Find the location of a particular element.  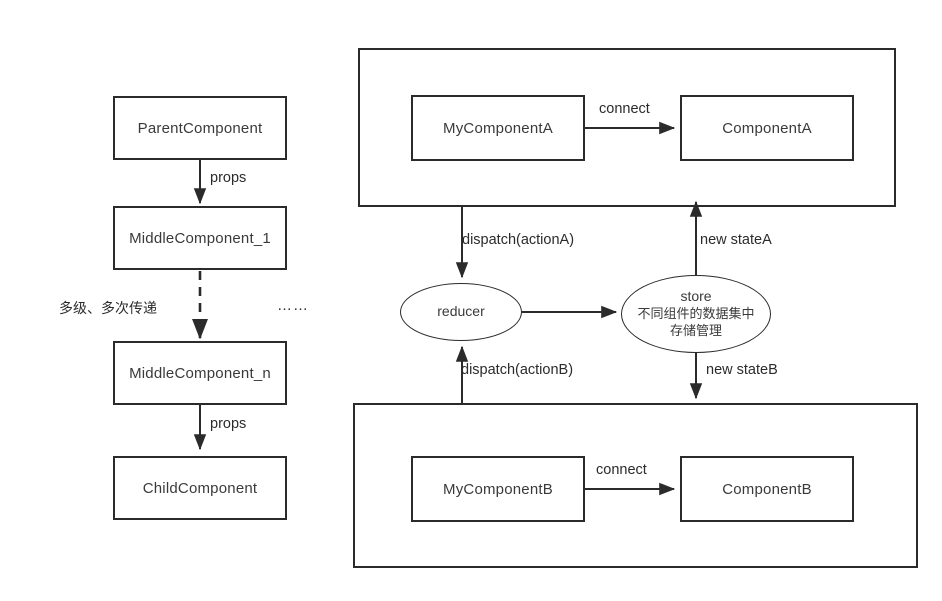

edge-label-props-bottom: props is located at coordinates (228, 424).